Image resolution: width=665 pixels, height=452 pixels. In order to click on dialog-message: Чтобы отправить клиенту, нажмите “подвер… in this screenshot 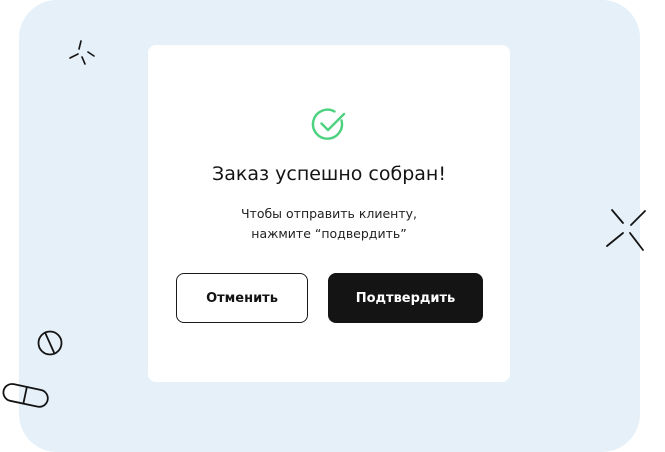, I will do `click(329, 224)`.